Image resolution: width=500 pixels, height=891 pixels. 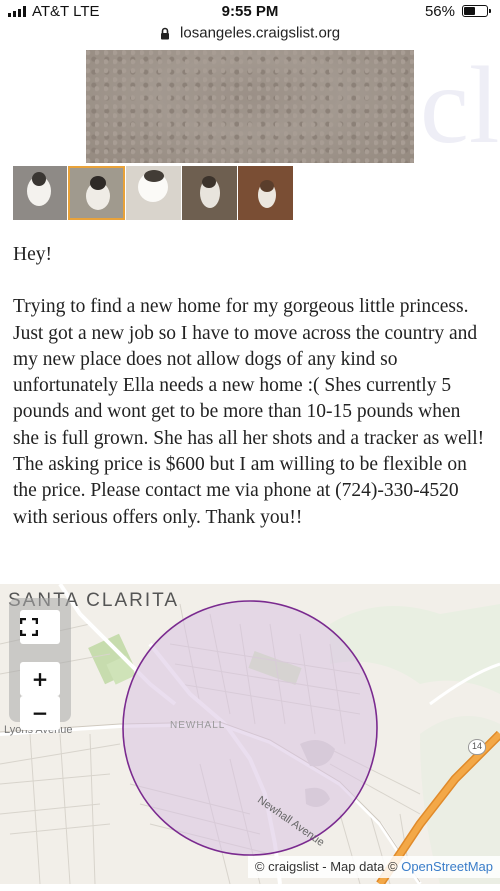 What do you see at coordinates (40, 627) in the screenshot?
I see `fullscreen-button` at bounding box center [40, 627].